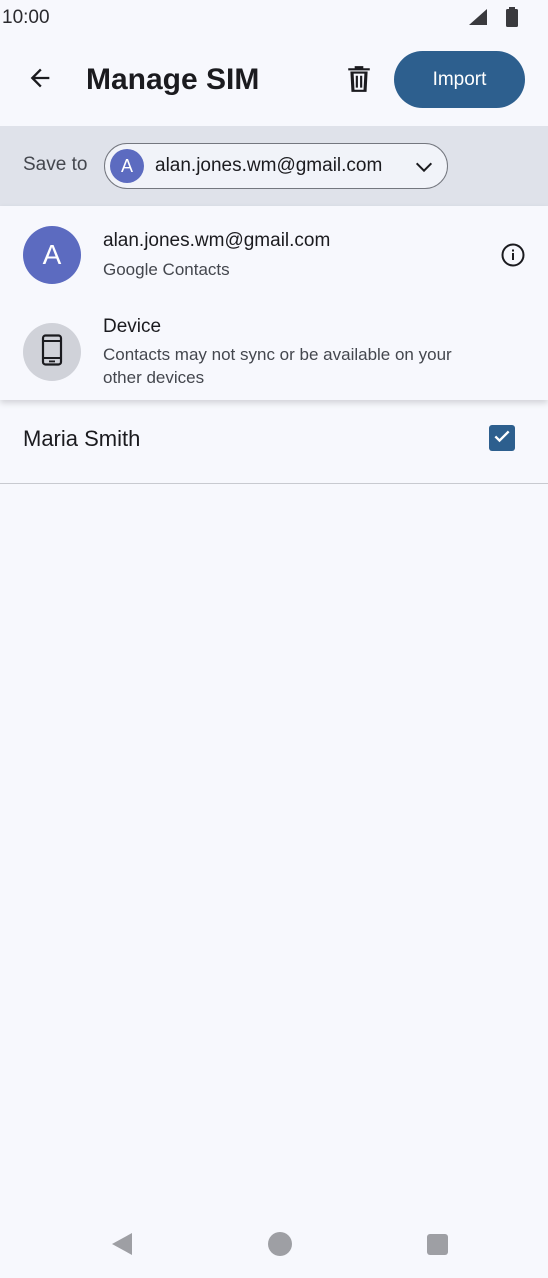 This screenshot has height=1278, width=548. I want to click on contact-checkbox, so click(502, 438).